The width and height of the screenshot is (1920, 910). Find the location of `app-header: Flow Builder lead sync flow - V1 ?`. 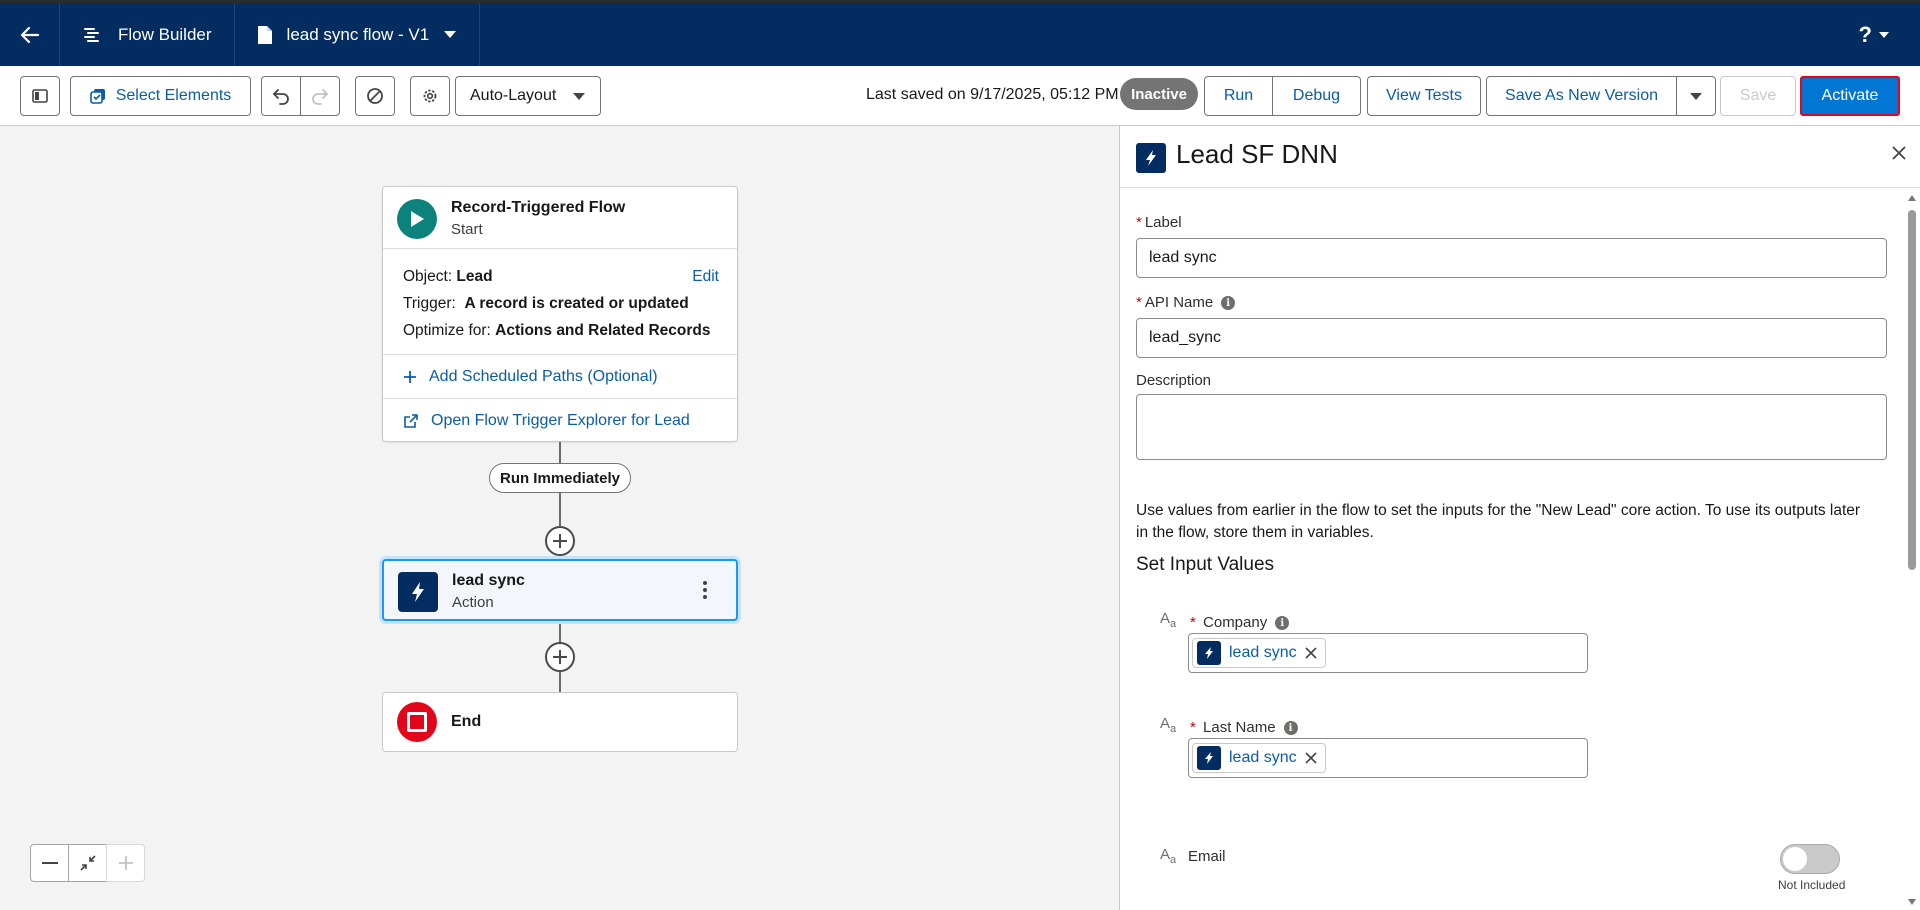

app-header: Flow Builder lead sync flow - V1 ? is located at coordinates (960, 33).